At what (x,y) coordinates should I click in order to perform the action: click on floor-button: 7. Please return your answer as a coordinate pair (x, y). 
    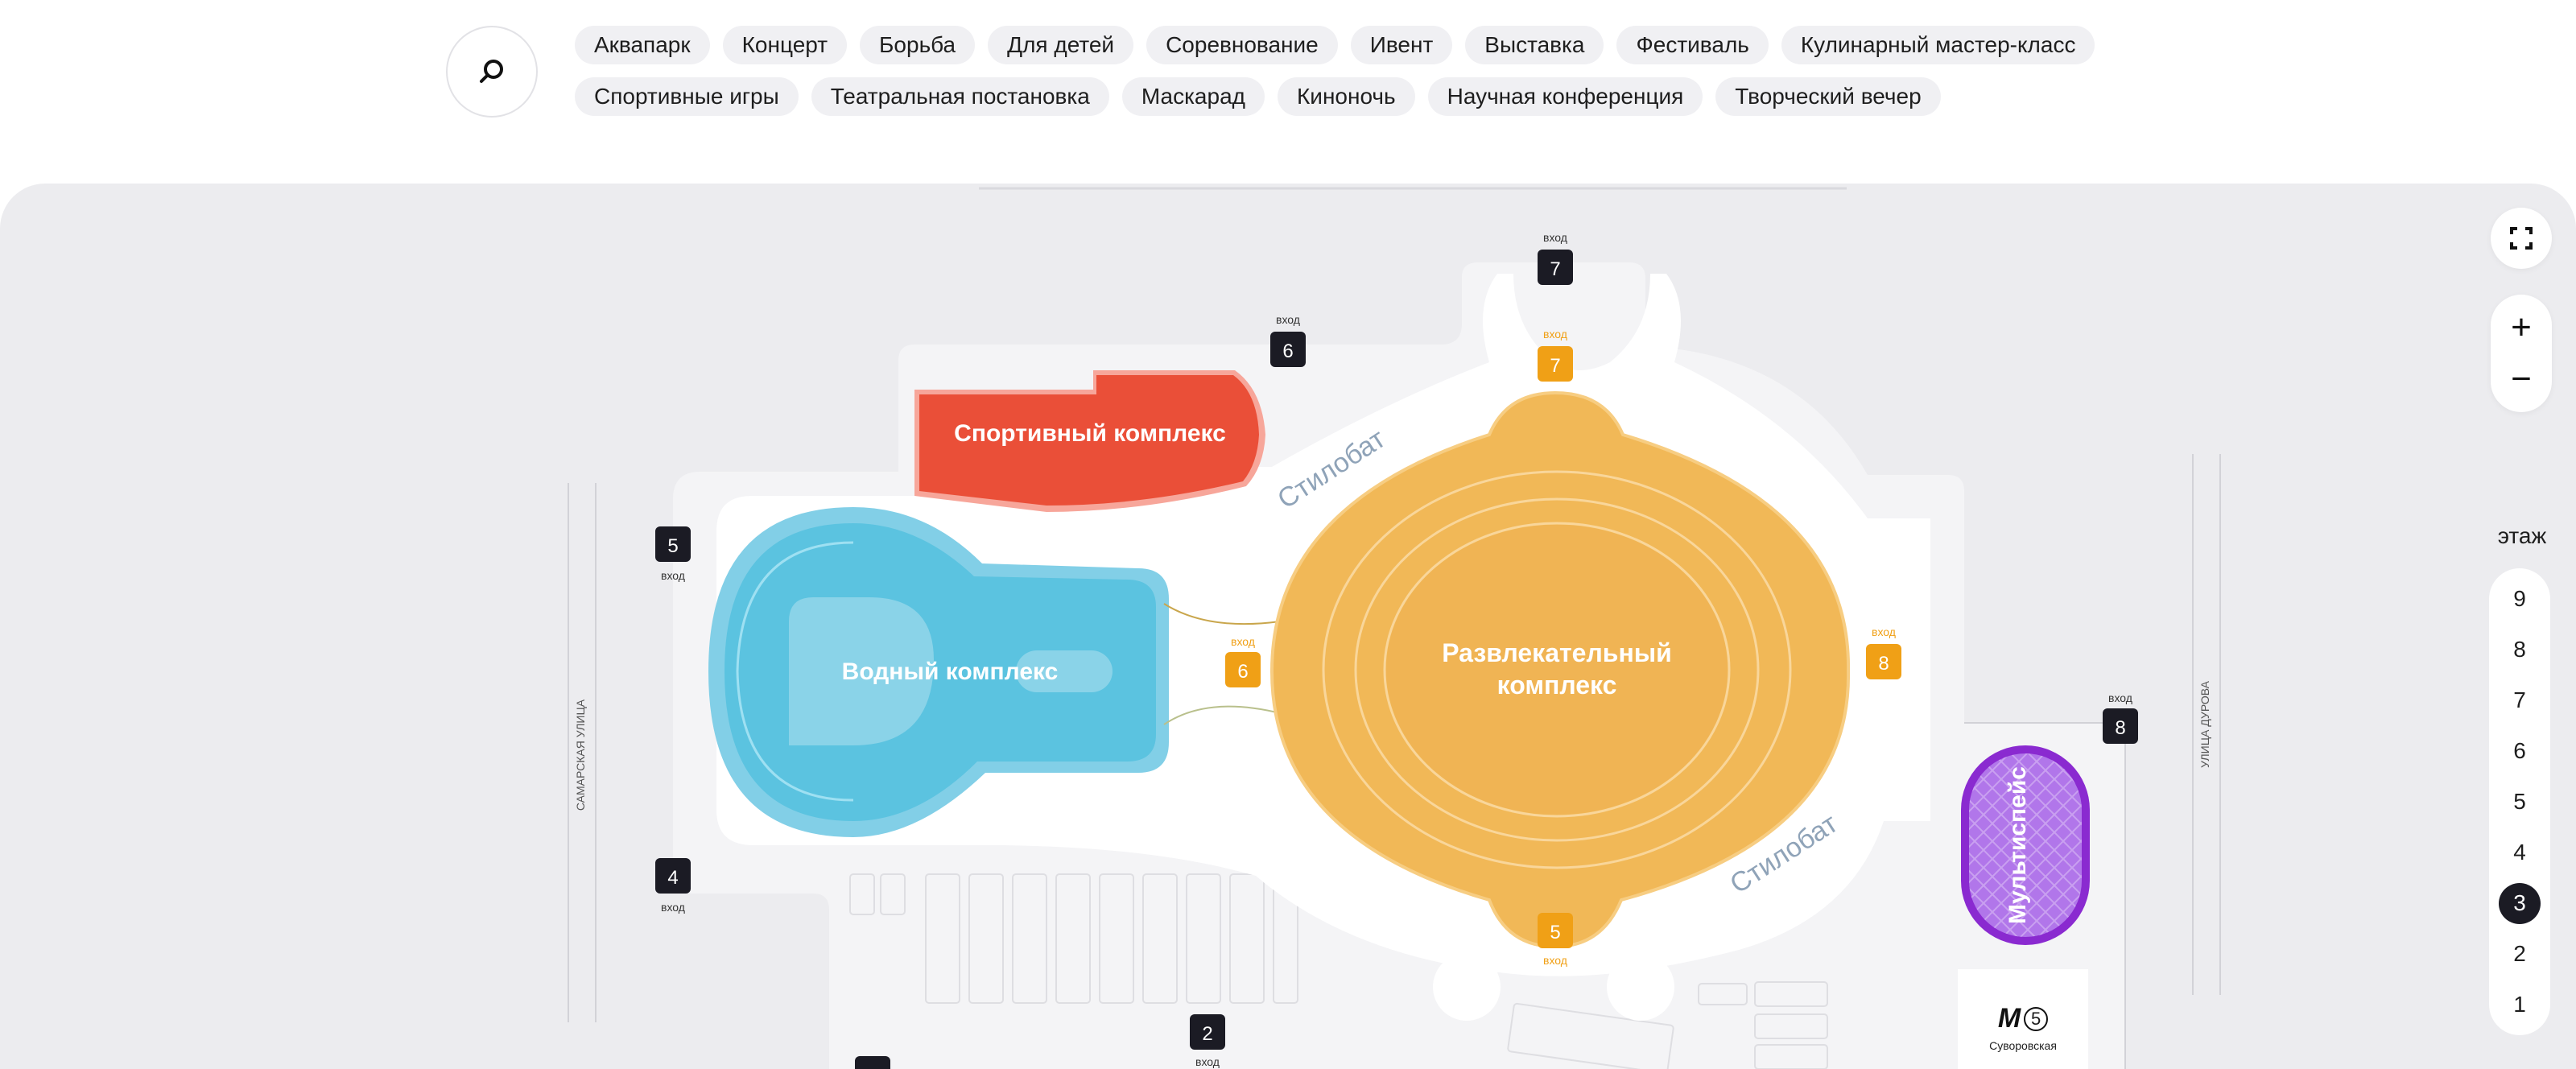
    Looking at the image, I should click on (2520, 699).